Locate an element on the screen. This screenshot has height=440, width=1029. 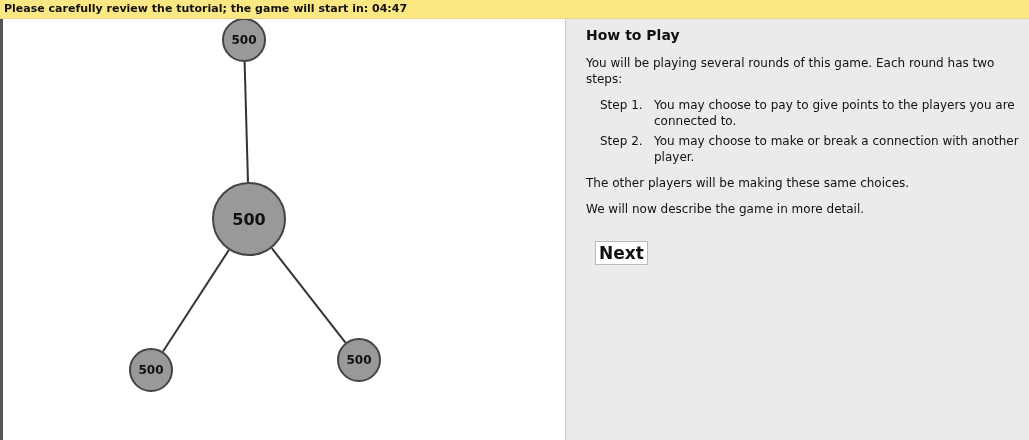
step-text: You may choose to pay to give points to the players you are connected to. is located at coordinates (835, 113).